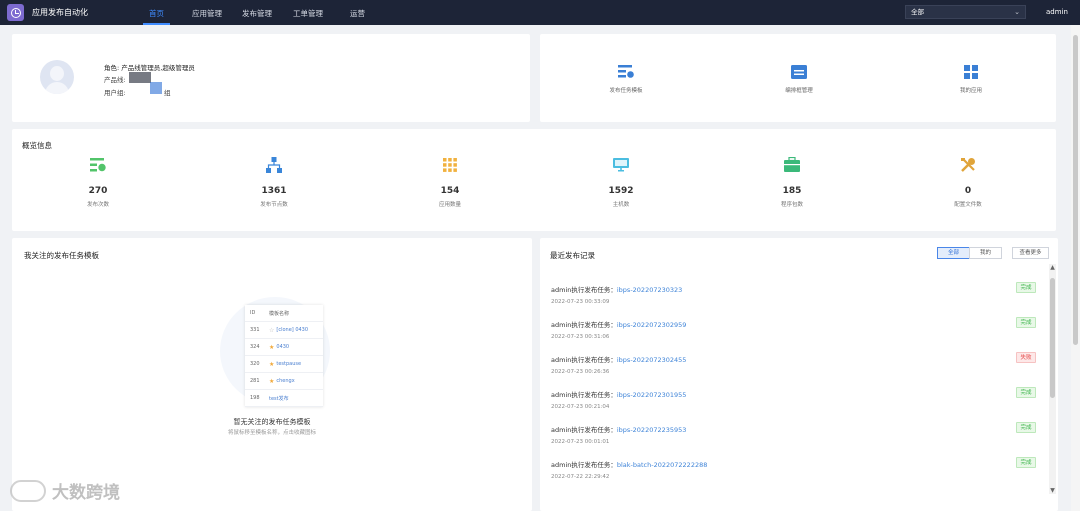 The width and height of the screenshot is (1080, 511). What do you see at coordinates (968, 165) in the screenshot?
I see `tools-icon` at bounding box center [968, 165].